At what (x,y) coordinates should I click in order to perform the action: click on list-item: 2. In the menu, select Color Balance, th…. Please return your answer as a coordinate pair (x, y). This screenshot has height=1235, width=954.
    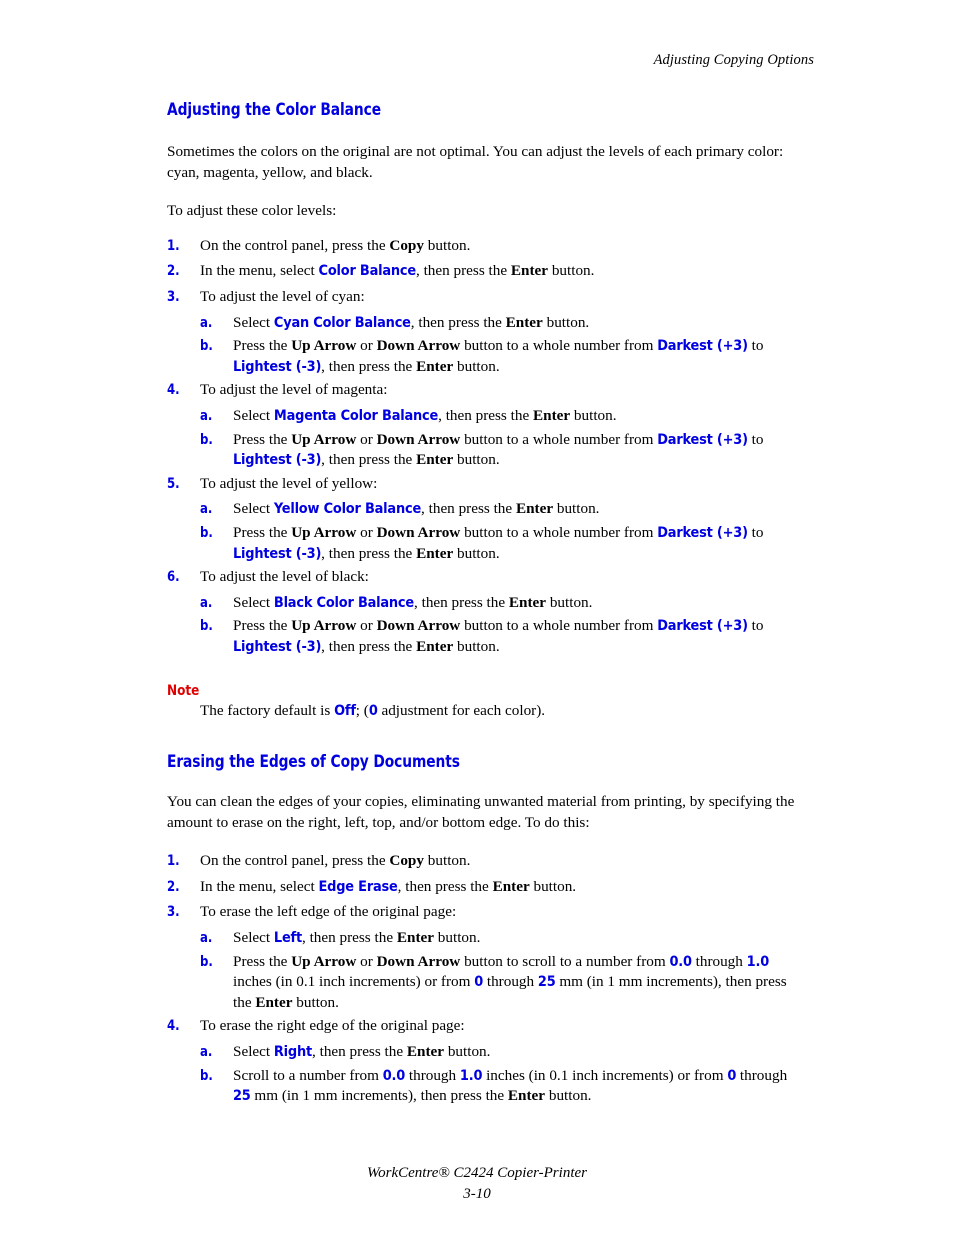
    Looking at the image, I should click on (487, 271).